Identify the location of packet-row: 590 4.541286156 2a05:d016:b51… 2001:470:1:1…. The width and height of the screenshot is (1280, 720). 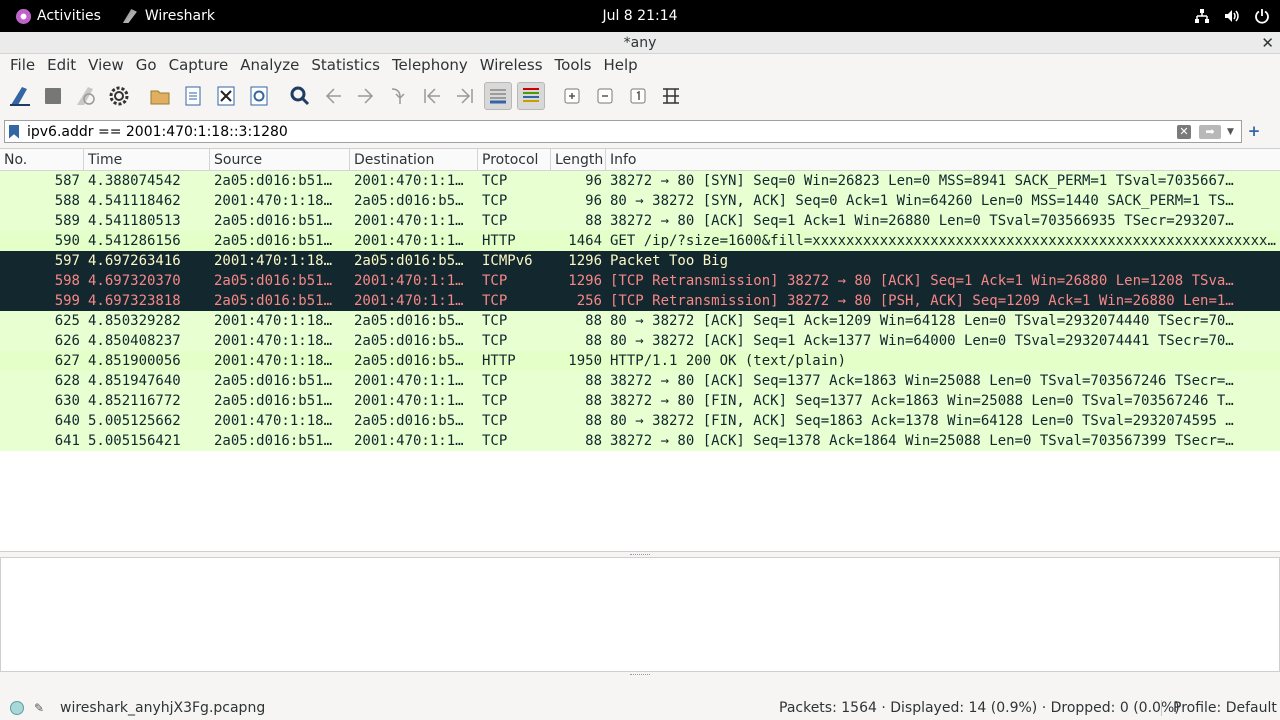
(640, 241).